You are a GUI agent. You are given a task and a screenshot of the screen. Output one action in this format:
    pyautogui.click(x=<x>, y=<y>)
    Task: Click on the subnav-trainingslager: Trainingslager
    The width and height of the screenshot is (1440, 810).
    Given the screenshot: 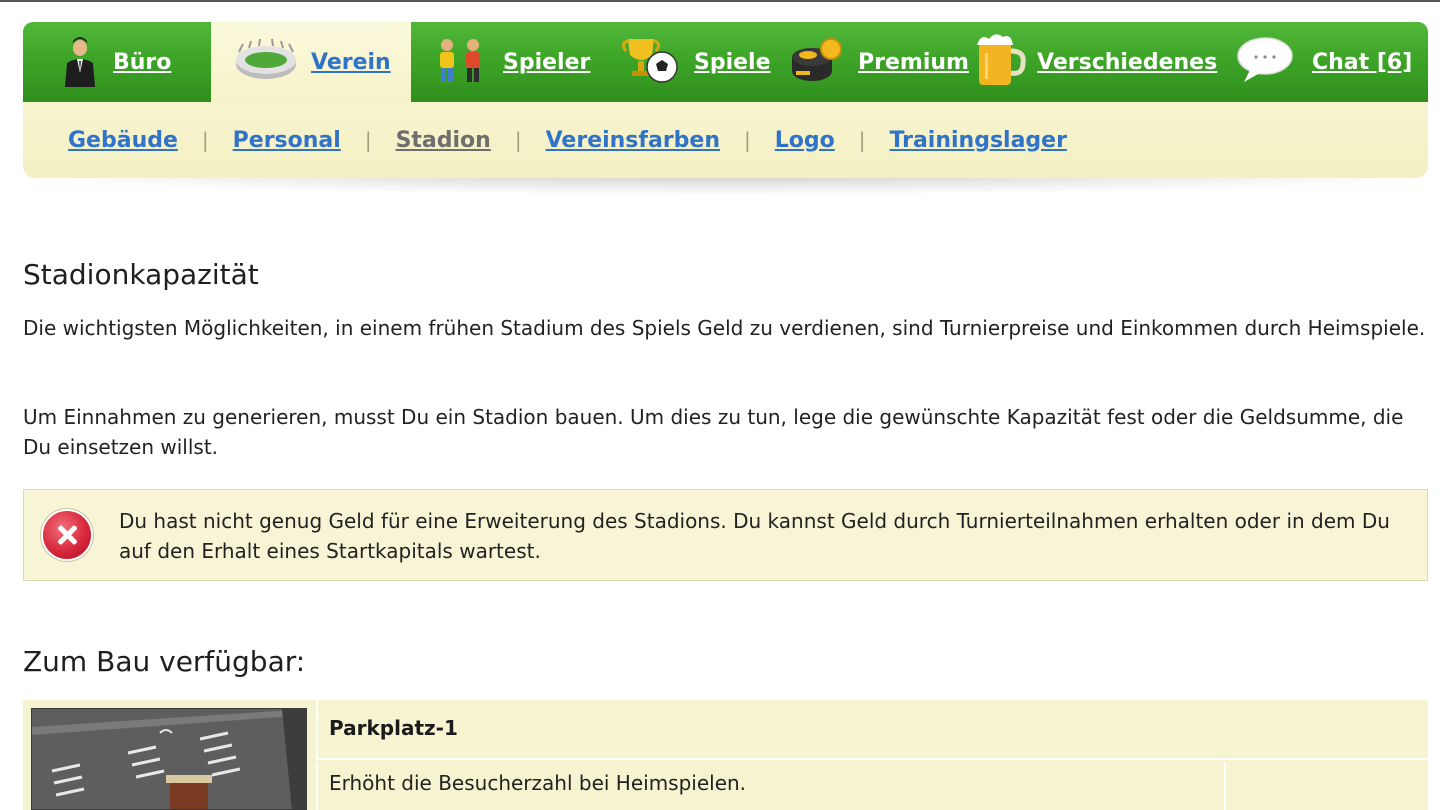 What is the action you would take?
    pyautogui.click(x=978, y=140)
    